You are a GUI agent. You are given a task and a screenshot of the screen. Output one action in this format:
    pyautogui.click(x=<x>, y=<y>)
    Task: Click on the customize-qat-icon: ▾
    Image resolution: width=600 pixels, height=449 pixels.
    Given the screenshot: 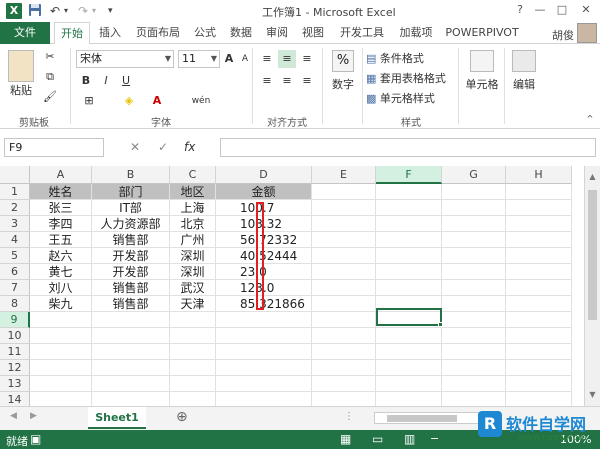 What is the action you would take?
    pyautogui.click(x=110, y=11)
    